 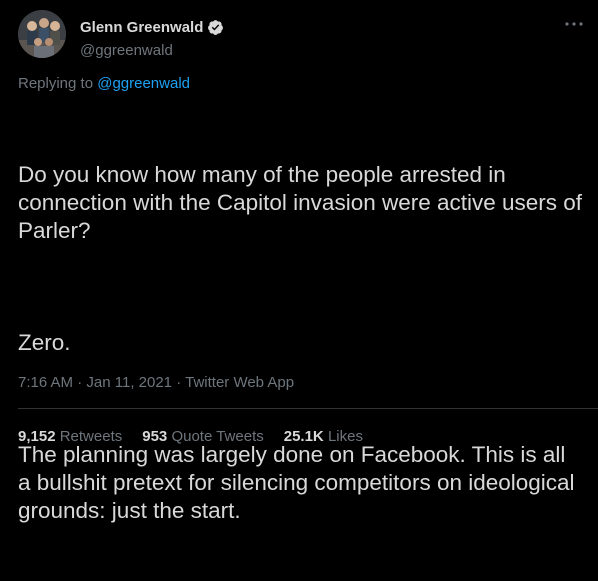 What do you see at coordinates (217, 436) in the screenshot?
I see `quote-tweets-label: Quote Tweets` at bounding box center [217, 436].